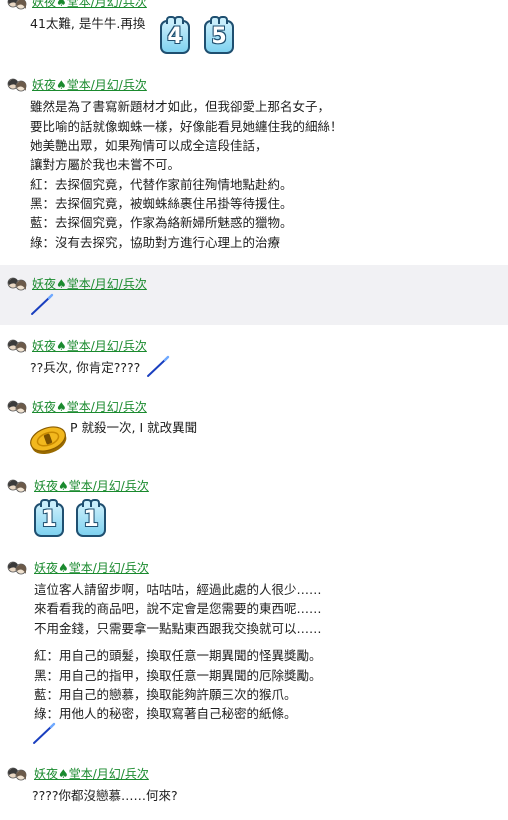 This screenshot has width=508, height=820. I want to click on message-line: 讓對方屬於我也未嘗不可。, so click(105, 164).